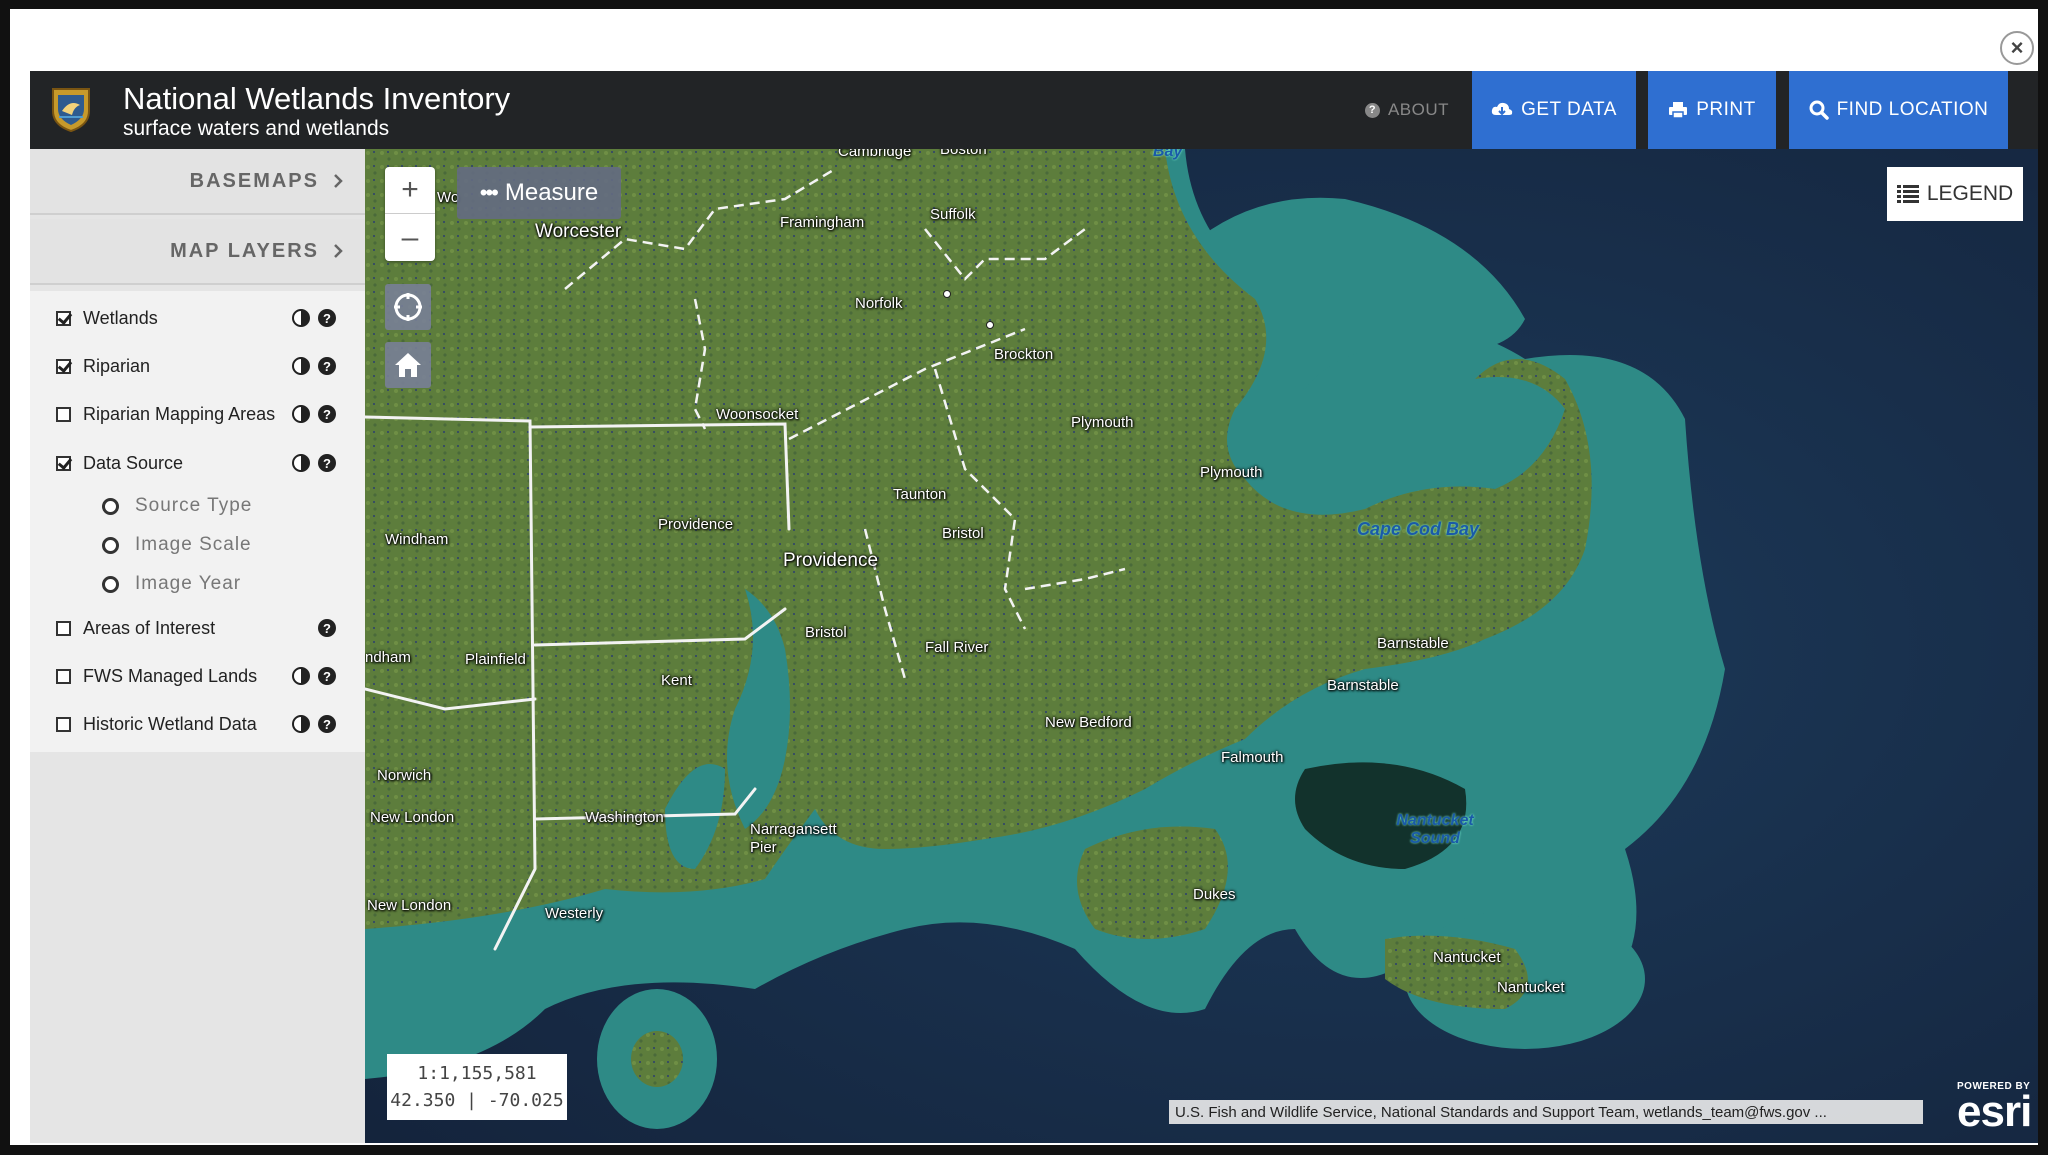  Describe the element at coordinates (757, 414) in the screenshot. I see `place-label: Woonsocket` at that location.